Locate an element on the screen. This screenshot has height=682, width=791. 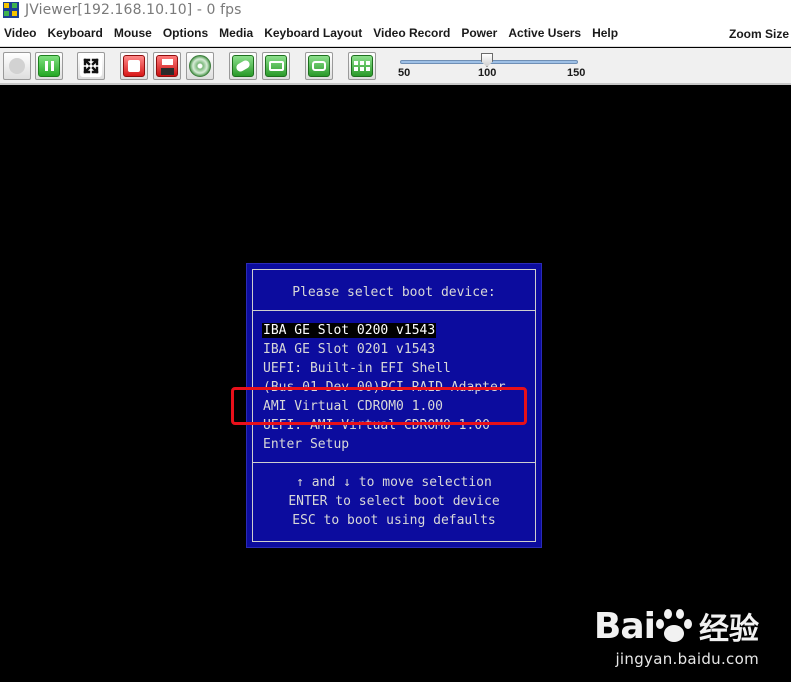
play-icon is located at coordinates (17, 66).